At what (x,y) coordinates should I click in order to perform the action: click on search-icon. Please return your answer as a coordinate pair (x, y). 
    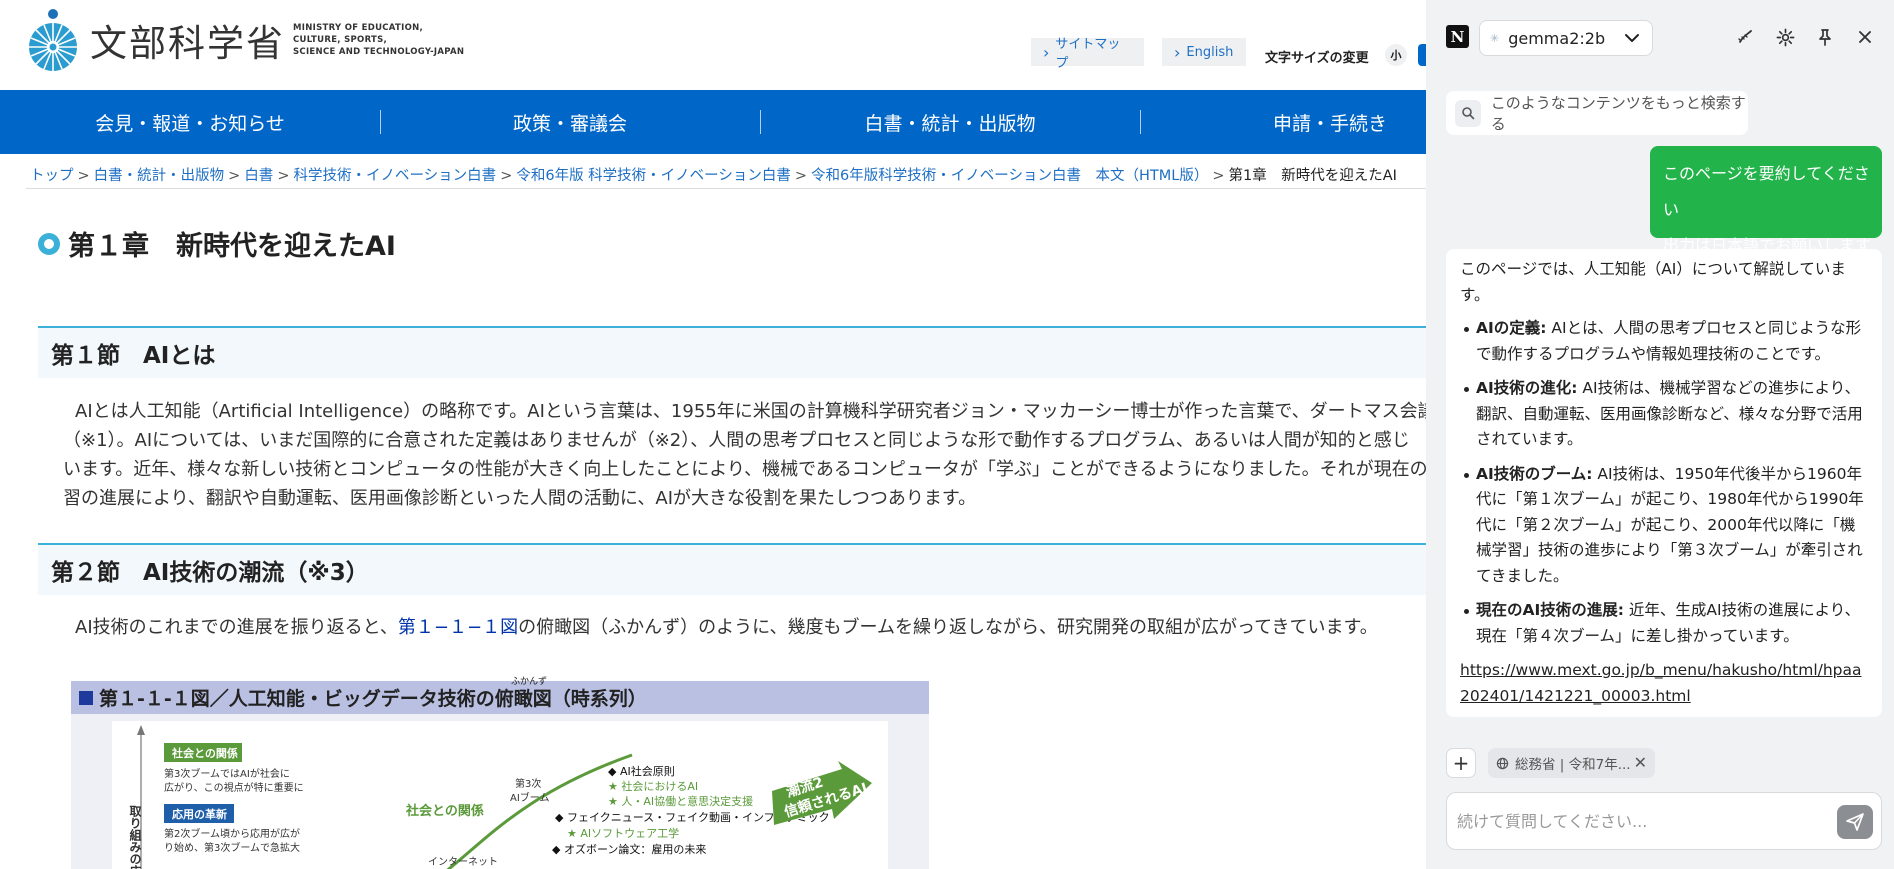
    Looking at the image, I should click on (1468, 113).